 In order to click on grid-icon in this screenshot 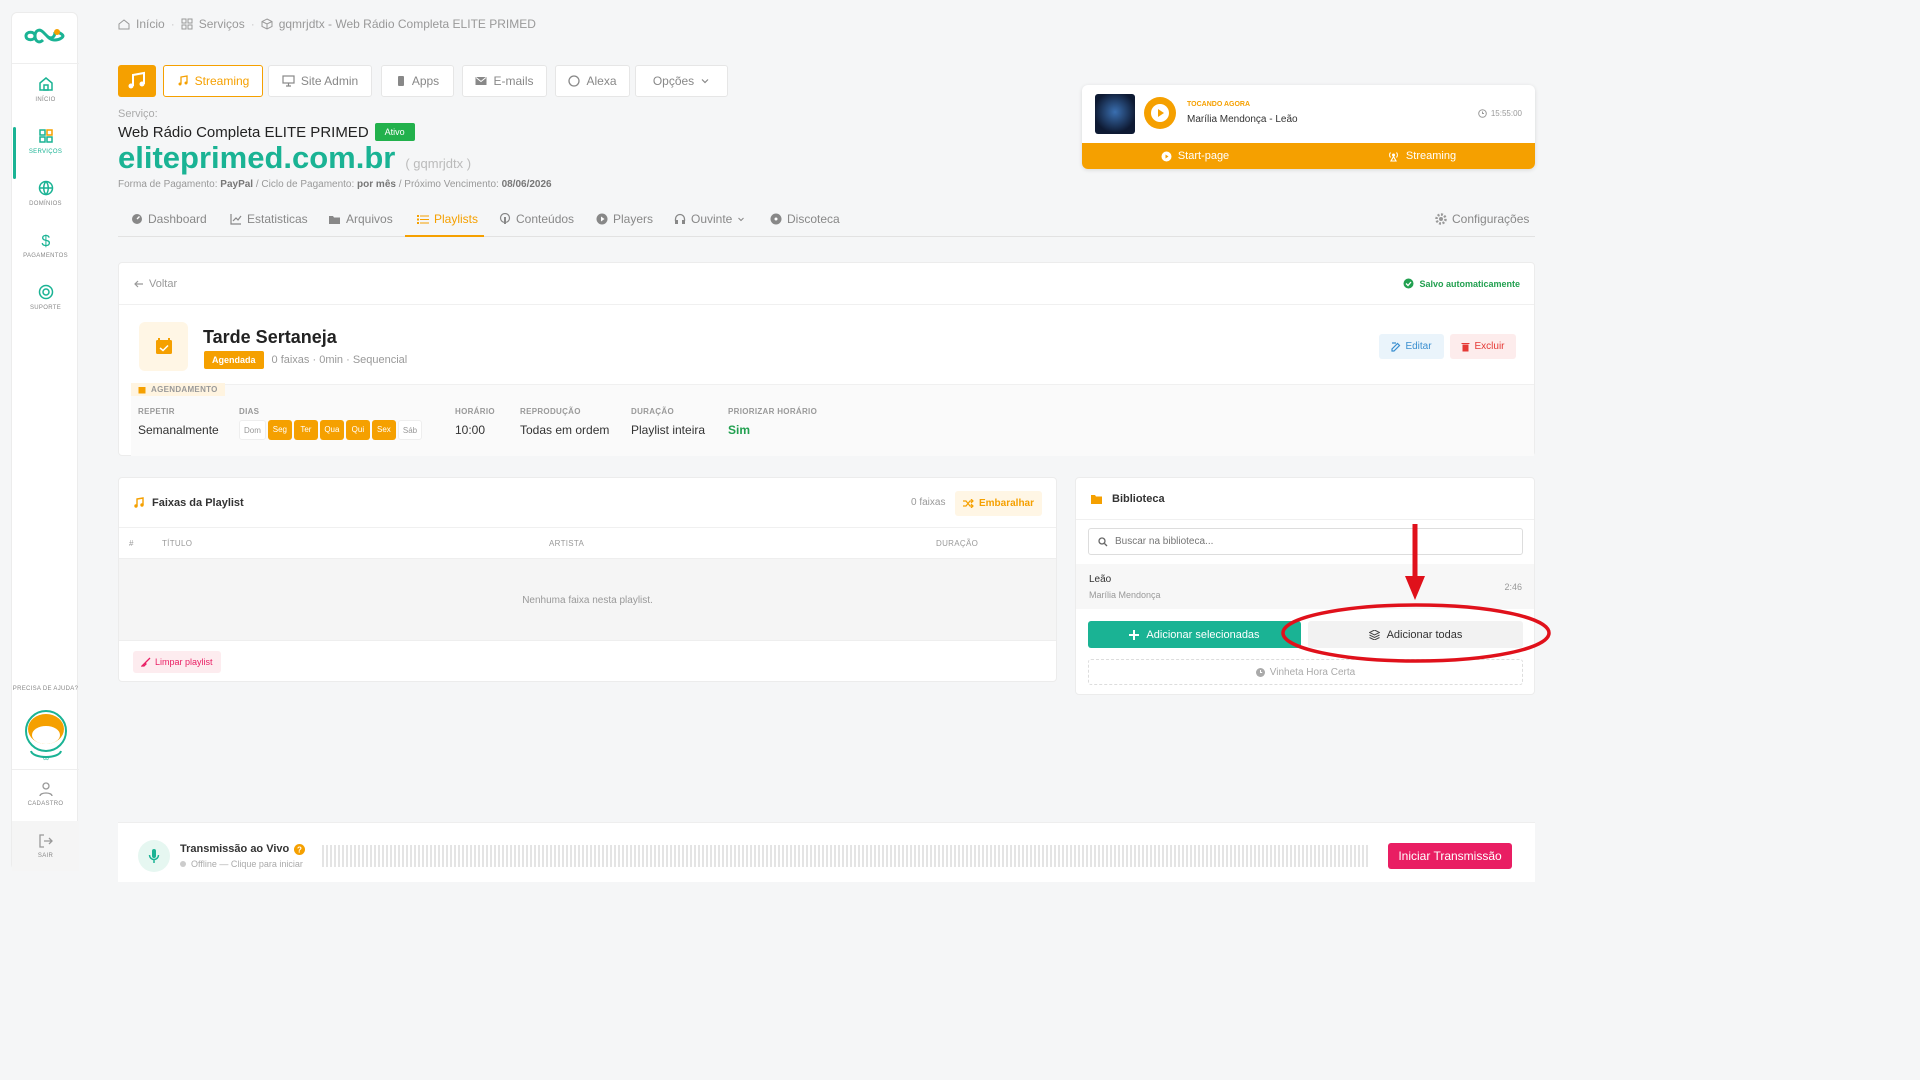, I will do `click(187, 24)`.